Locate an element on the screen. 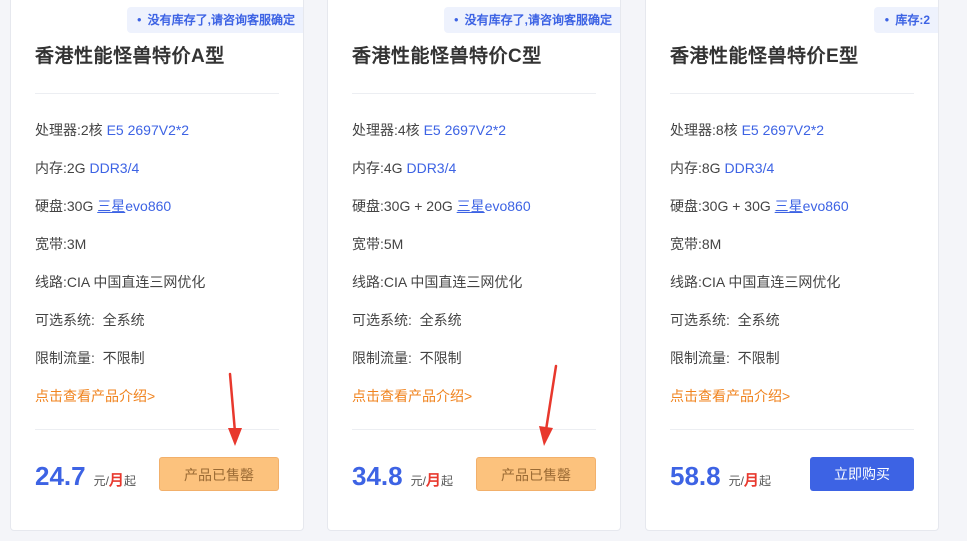 The width and height of the screenshot is (967, 541). spec-disk: 硬盘:30G + 20G 三星evo860 is located at coordinates (441, 206).